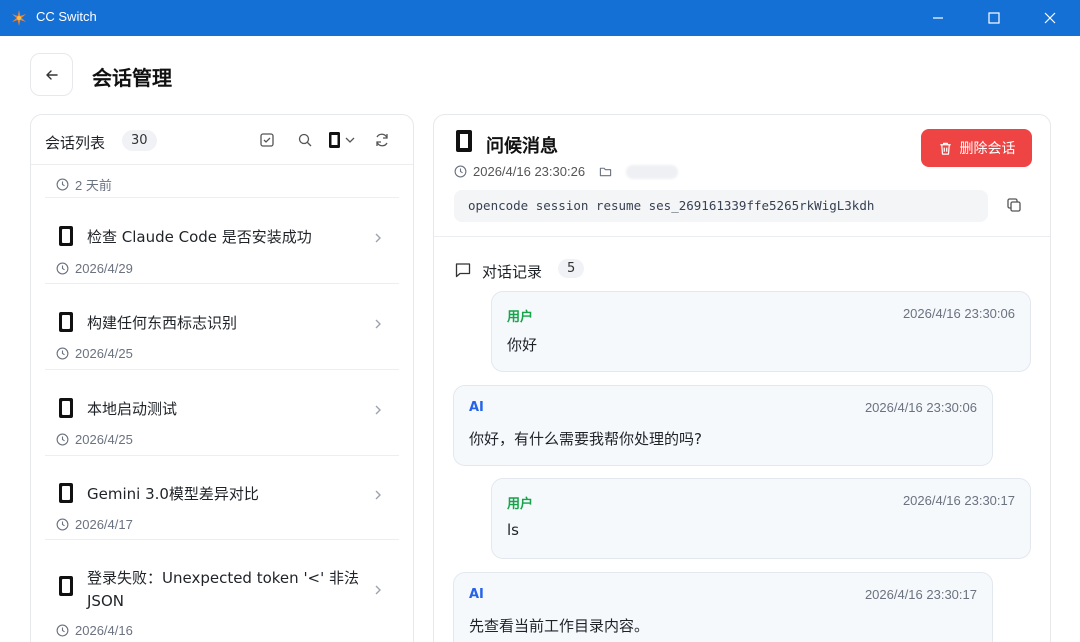 Image resolution: width=1080 pixels, height=642 pixels. What do you see at coordinates (742, 236) in the screenshot?
I see `divider` at bounding box center [742, 236].